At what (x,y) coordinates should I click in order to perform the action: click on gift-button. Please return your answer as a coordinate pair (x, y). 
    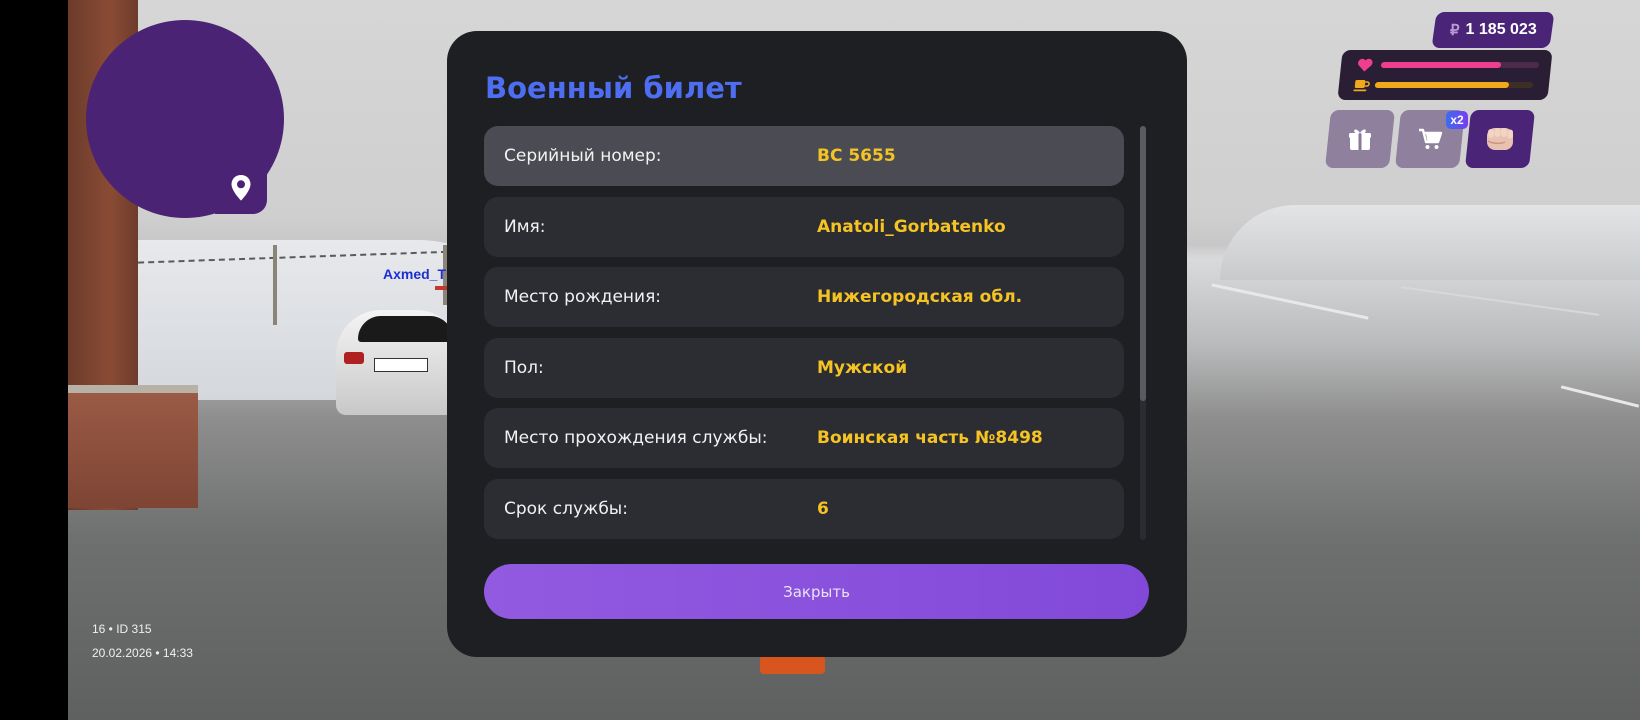
    Looking at the image, I should click on (1360, 139).